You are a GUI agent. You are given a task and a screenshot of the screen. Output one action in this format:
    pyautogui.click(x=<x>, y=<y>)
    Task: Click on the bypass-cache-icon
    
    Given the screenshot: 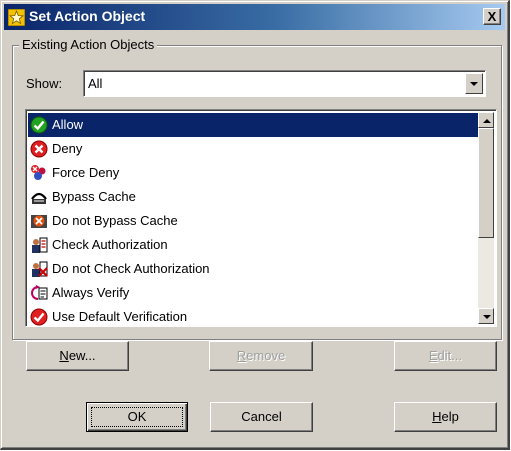 What is the action you would take?
    pyautogui.click(x=39, y=198)
    